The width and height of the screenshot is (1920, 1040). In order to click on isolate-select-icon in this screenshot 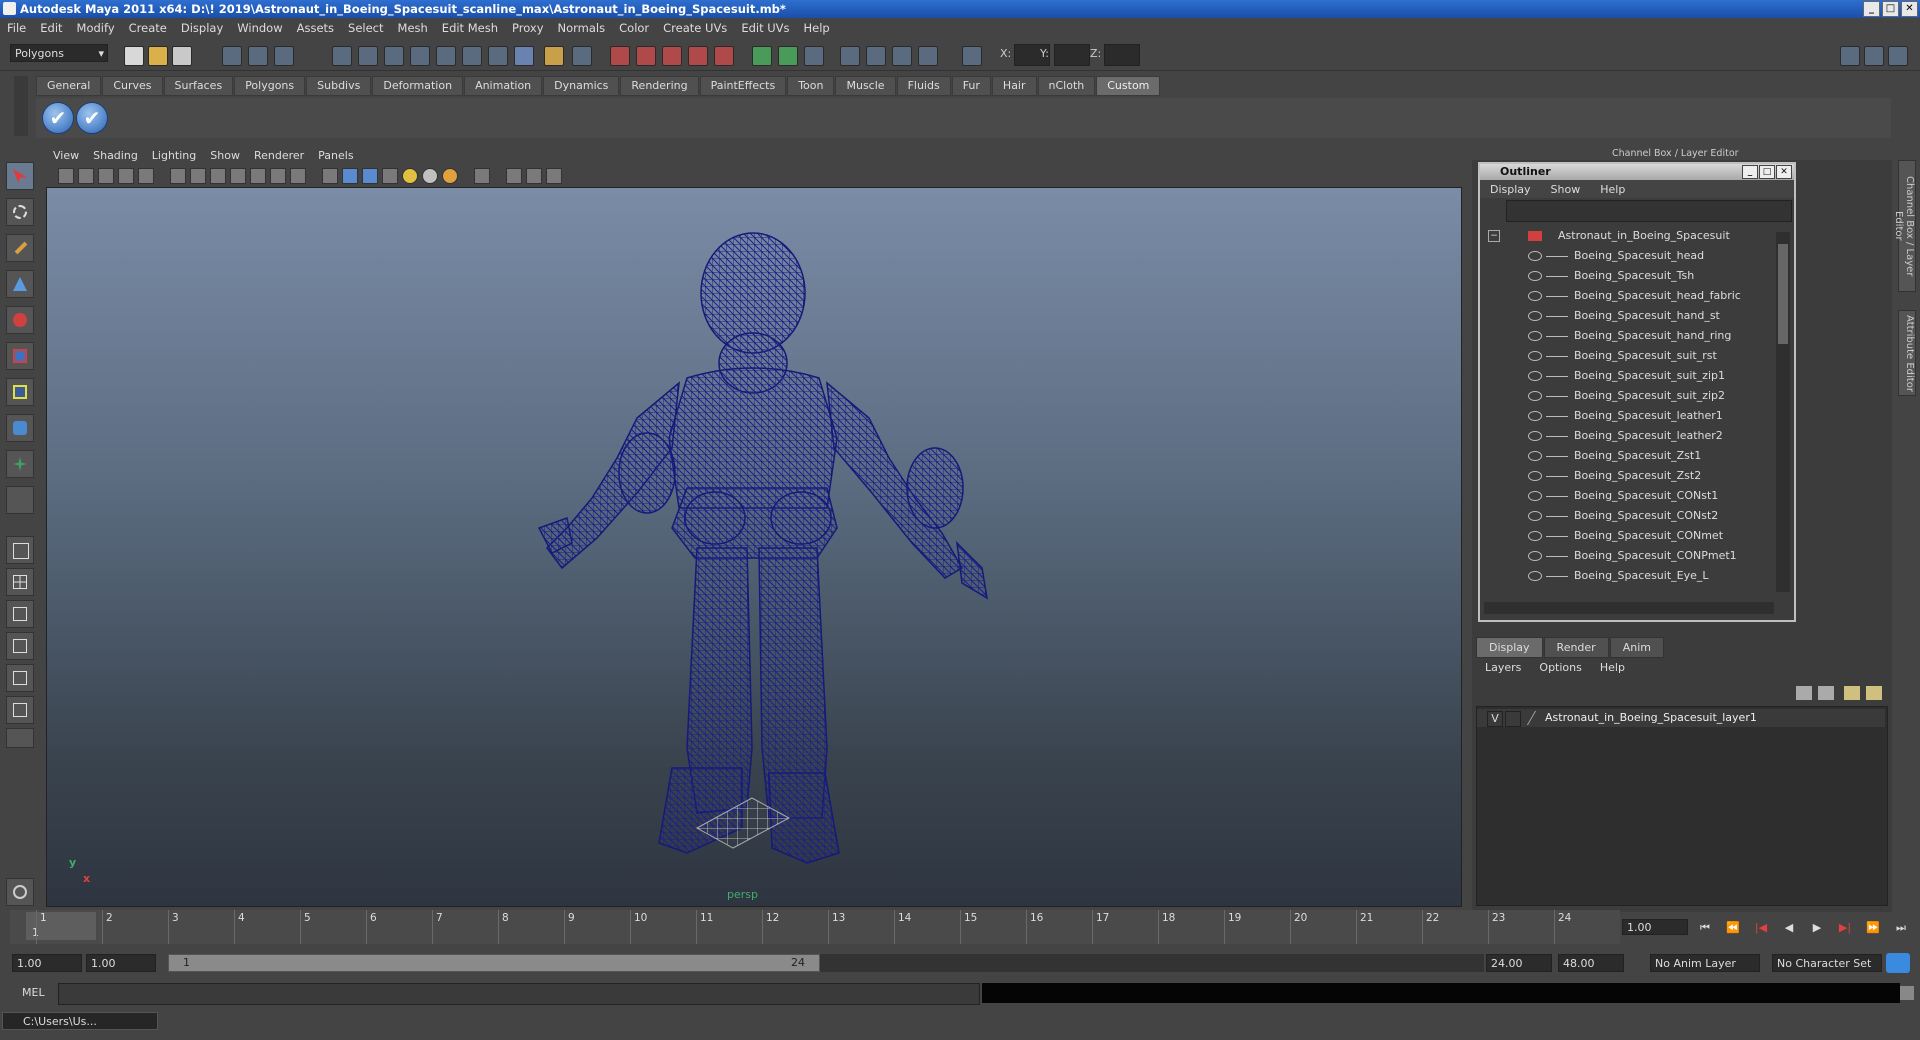, I will do `click(482, 176)`.